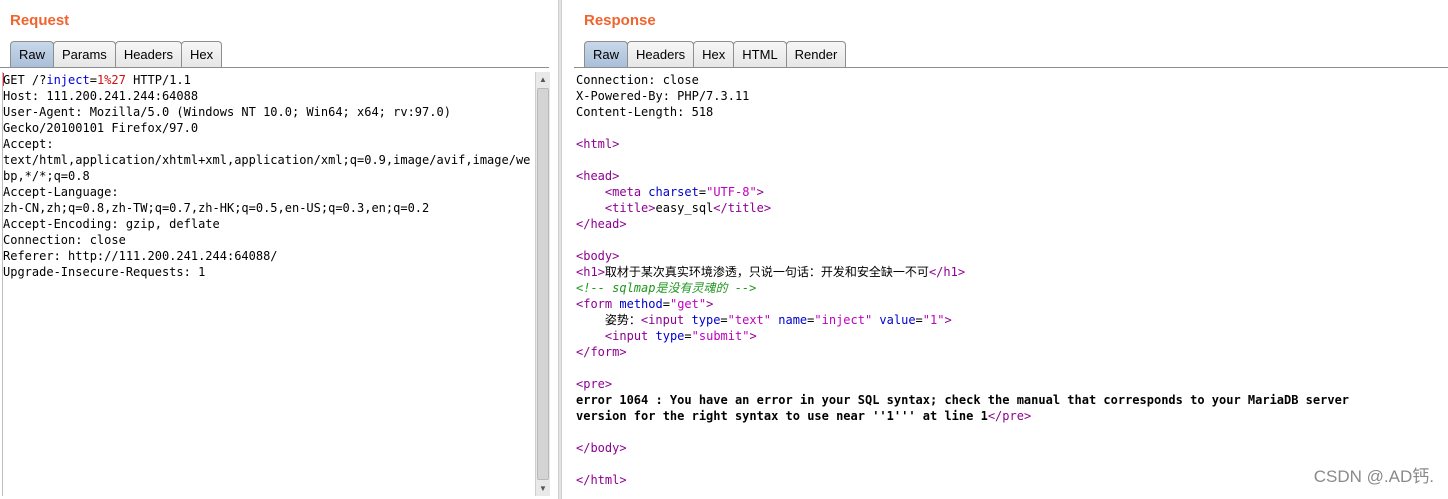 The image size is (1448, 499). What do you see at coordinates (684, 208) in the screenshot?
I see `title-text: easy_sql` at bounding box center [684, 208].